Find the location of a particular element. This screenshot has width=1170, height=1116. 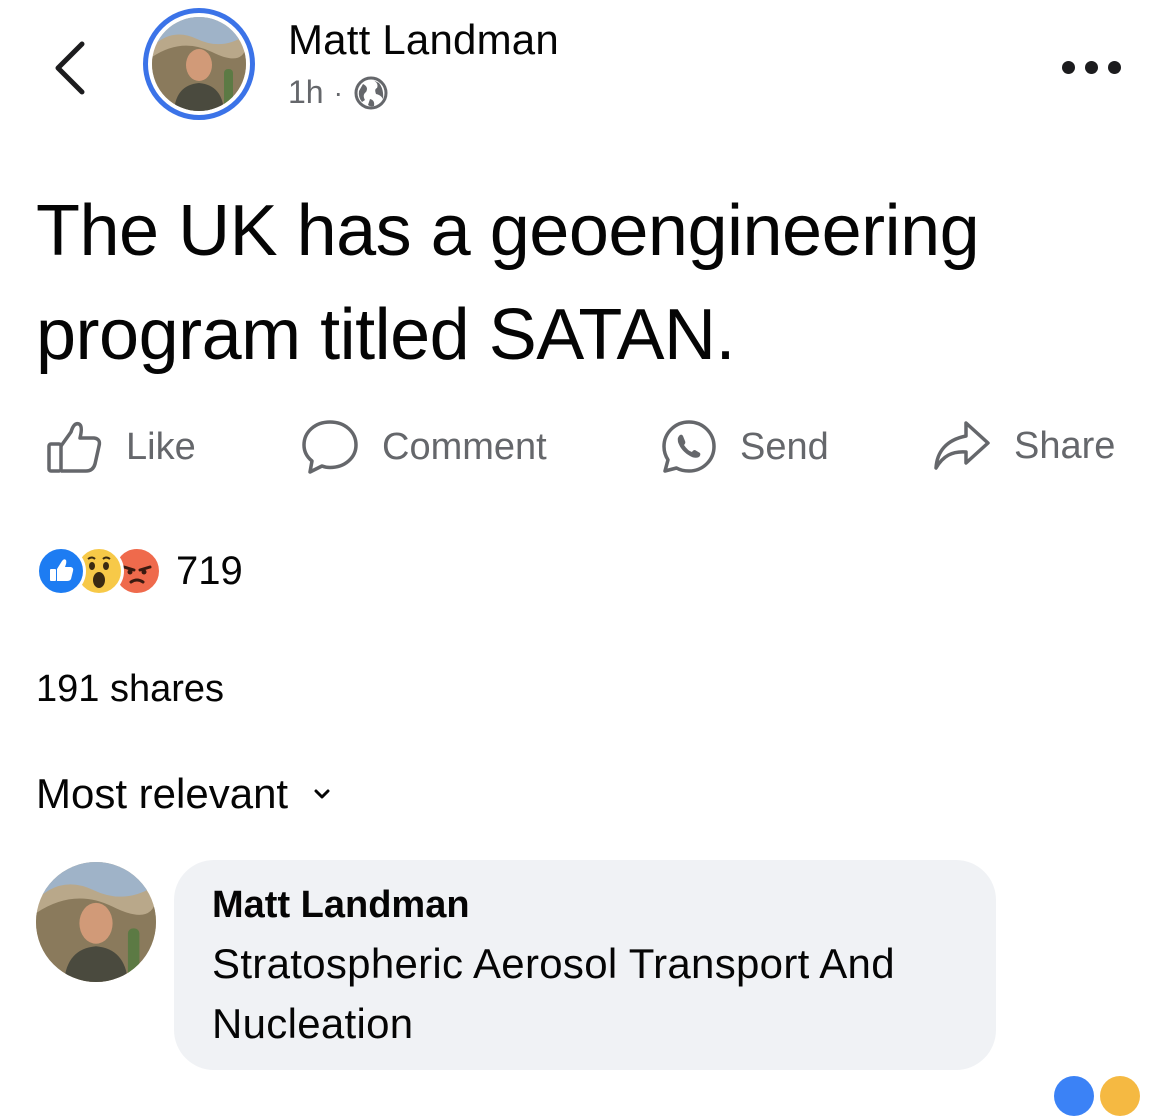

more-options-button is located at coordinates (1097, 67).